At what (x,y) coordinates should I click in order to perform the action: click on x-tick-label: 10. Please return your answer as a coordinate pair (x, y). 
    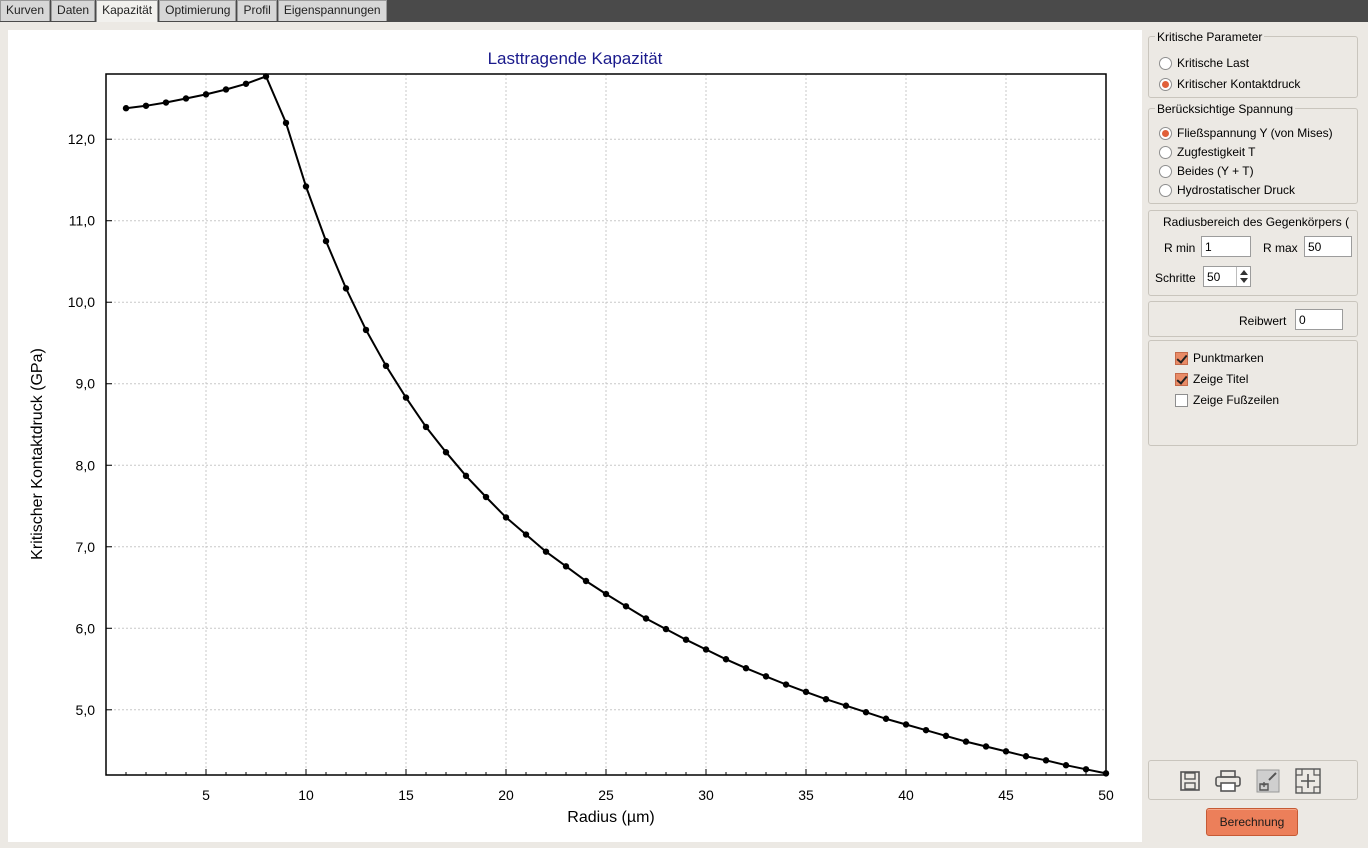
    Looking at the image, I should click on (306, 795).